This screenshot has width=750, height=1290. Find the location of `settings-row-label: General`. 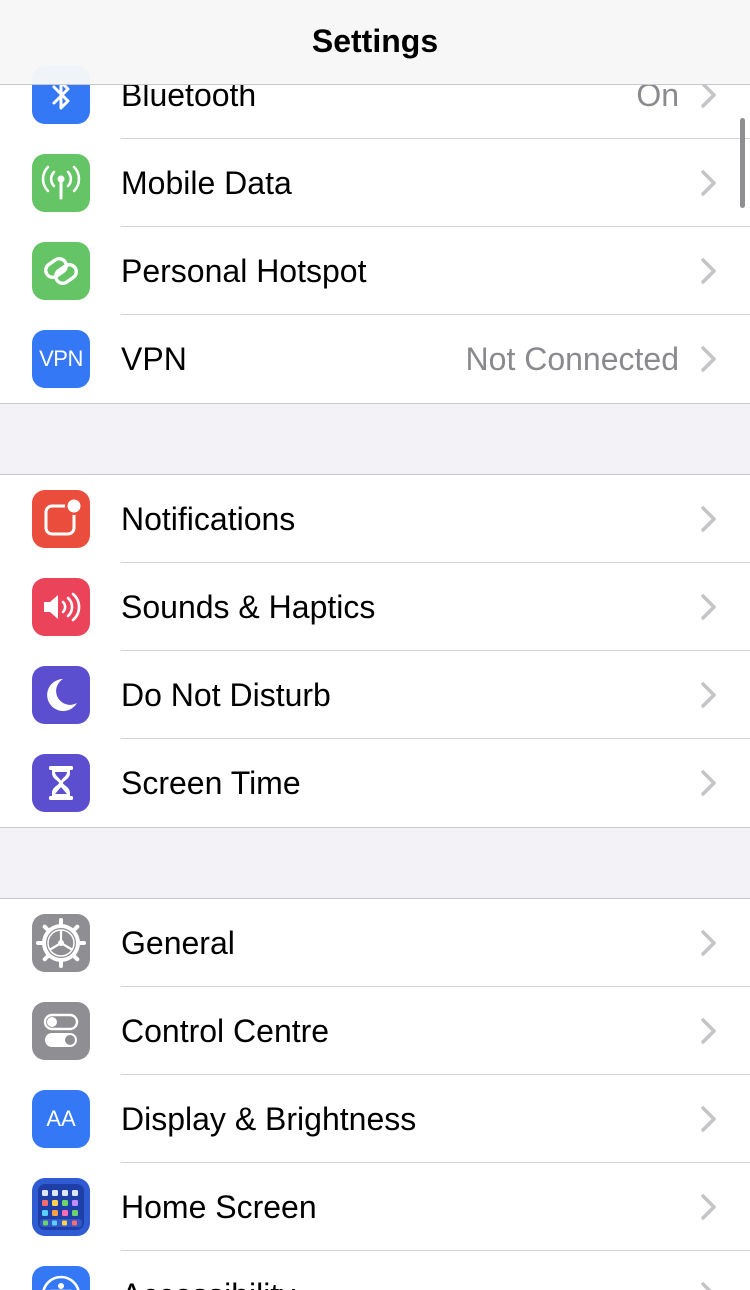

settings-row-label: General is located at coordinates (178, 943).